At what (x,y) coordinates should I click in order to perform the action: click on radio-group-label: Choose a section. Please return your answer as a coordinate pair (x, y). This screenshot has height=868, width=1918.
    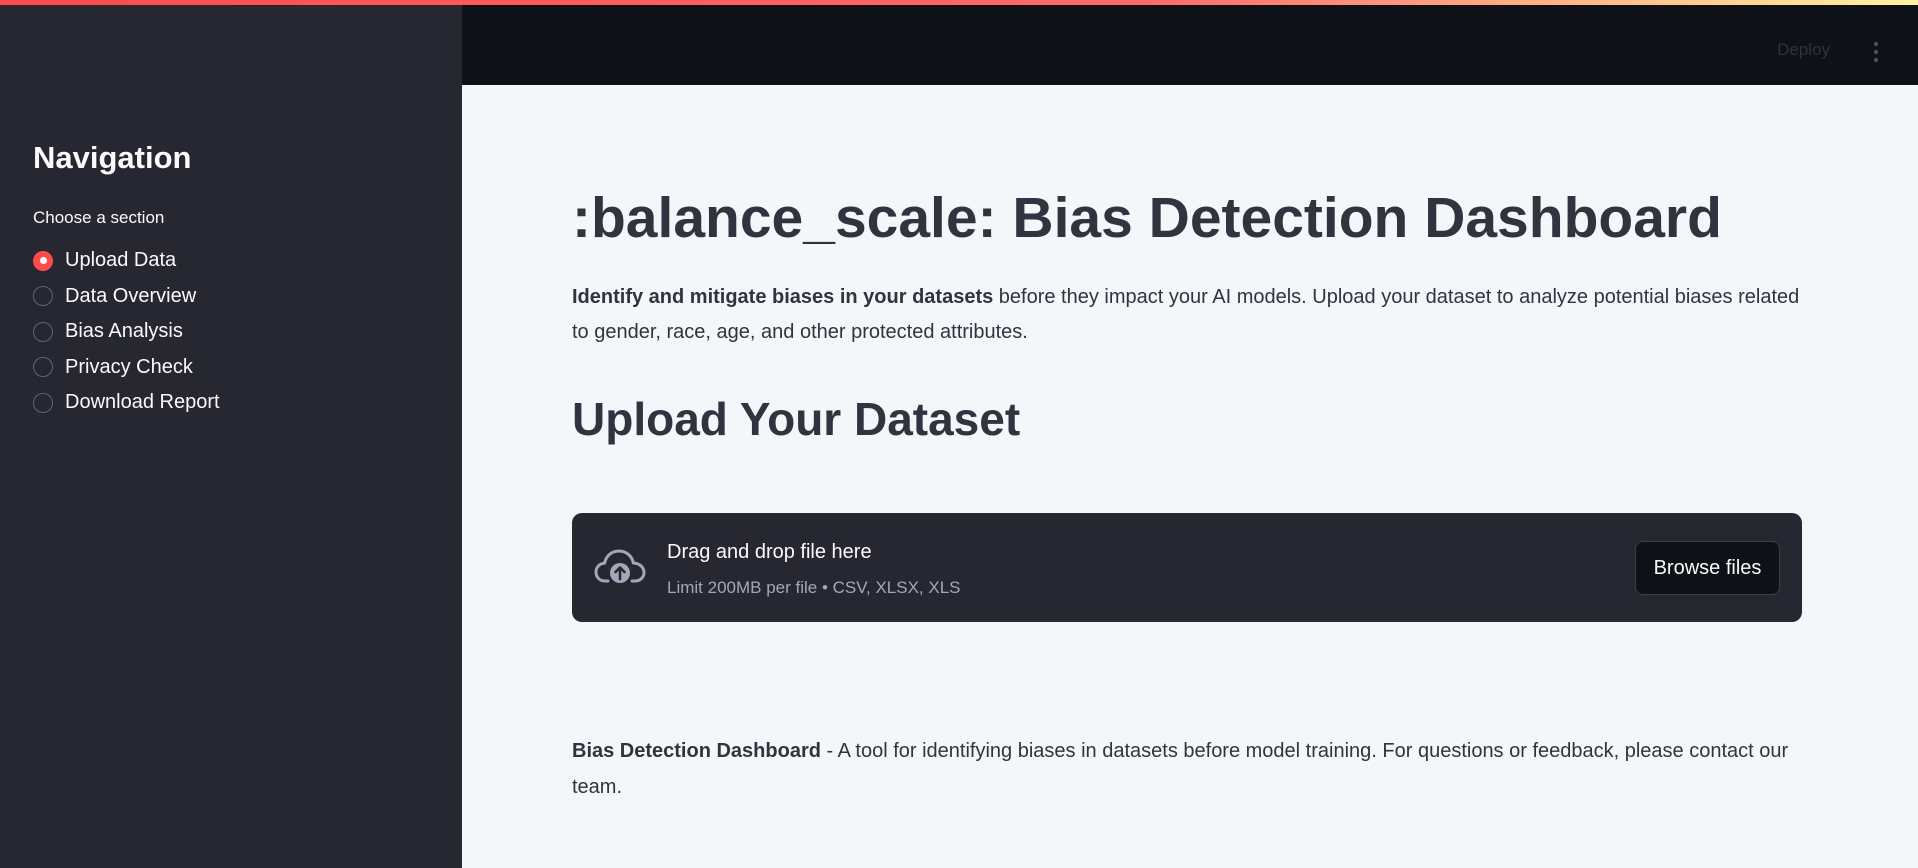
    Looking at the image, I should click on (99, 217).